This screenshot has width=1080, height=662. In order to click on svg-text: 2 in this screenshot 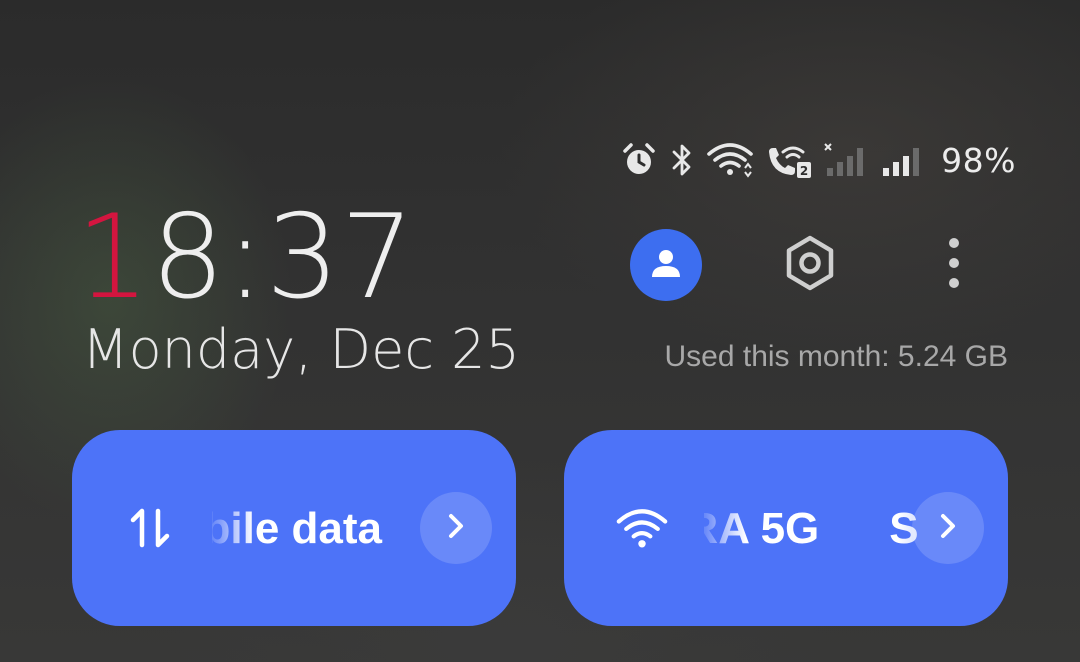, I will do `click(804, 171)`.